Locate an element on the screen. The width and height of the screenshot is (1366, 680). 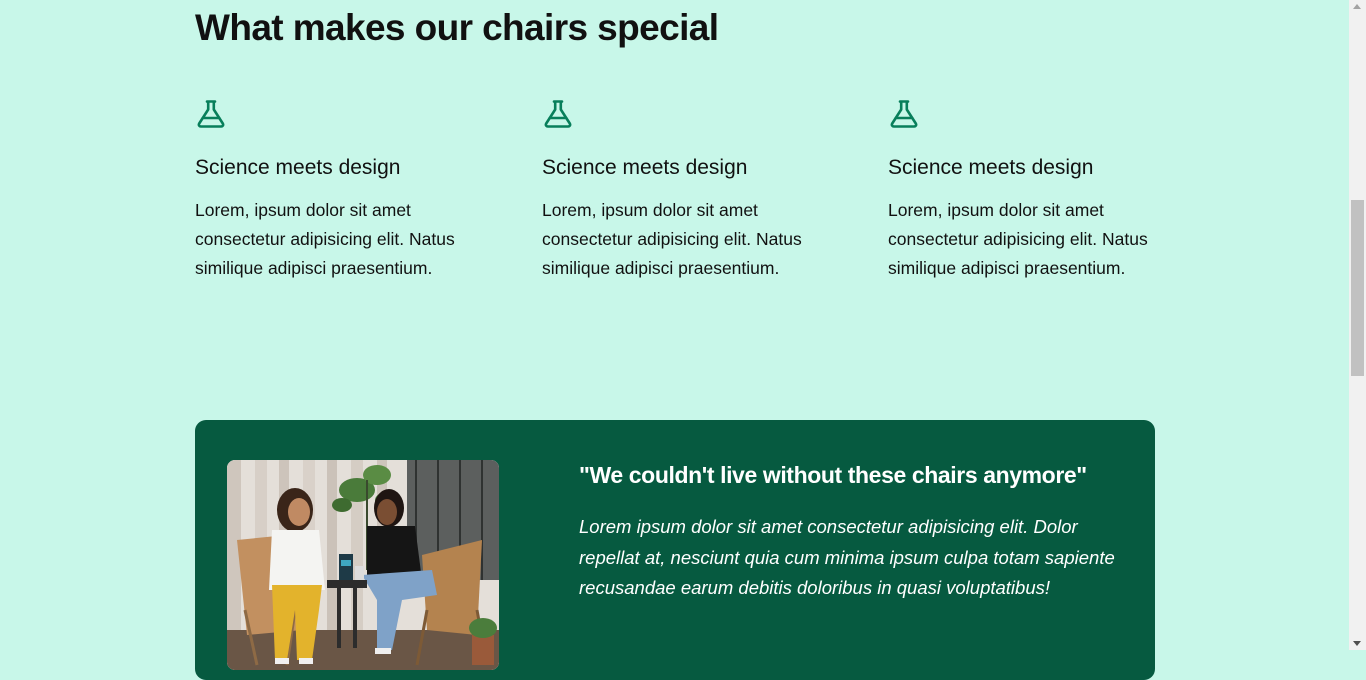
testimonial-photo is located at coordinates (363, 565).